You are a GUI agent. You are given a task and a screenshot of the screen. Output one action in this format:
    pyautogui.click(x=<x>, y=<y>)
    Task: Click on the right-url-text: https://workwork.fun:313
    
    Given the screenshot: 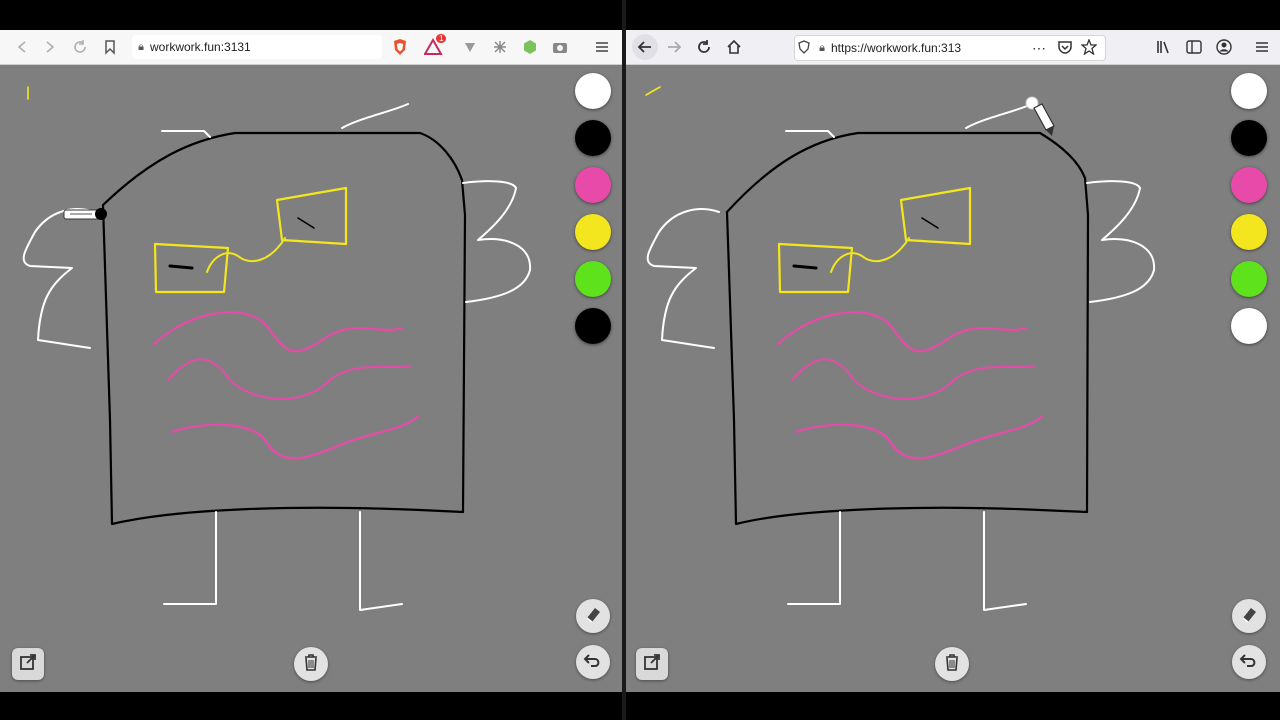 What is the action you would take?
    pyautogui.click(x=896, y=48)
    